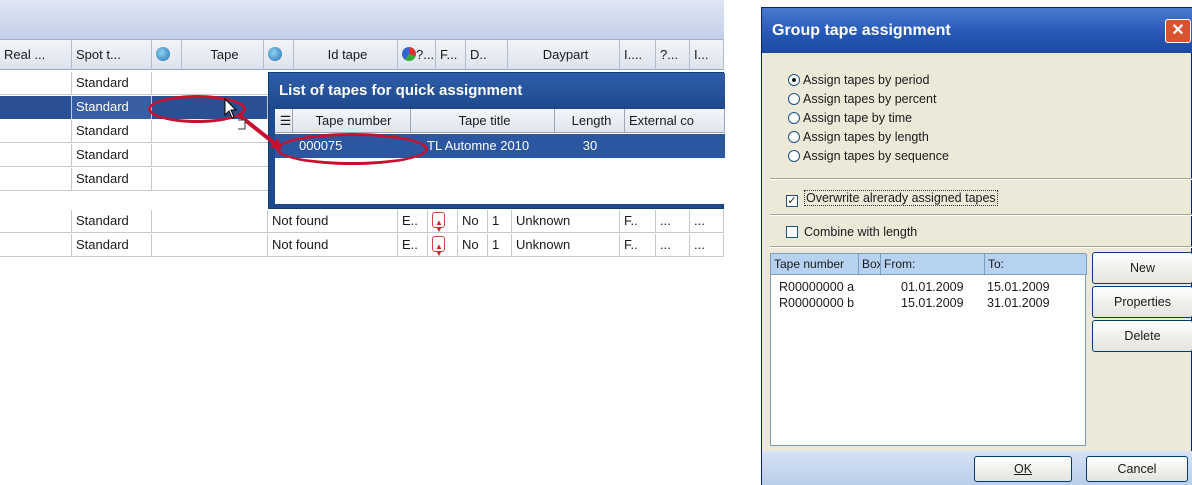  I want to click on list-row-from: 01.01.2009, so click(932, 287).